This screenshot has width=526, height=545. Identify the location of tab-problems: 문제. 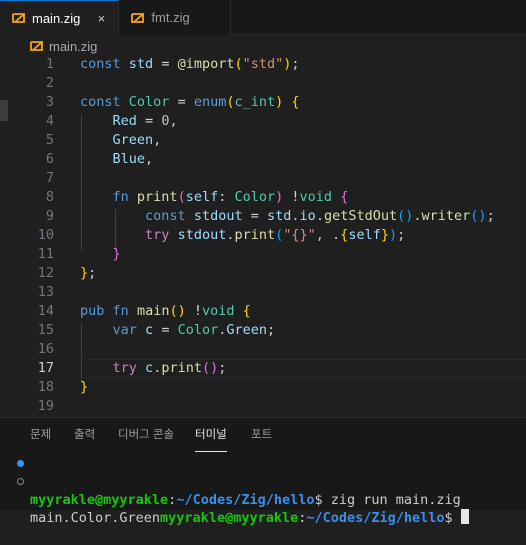
(40, 436).